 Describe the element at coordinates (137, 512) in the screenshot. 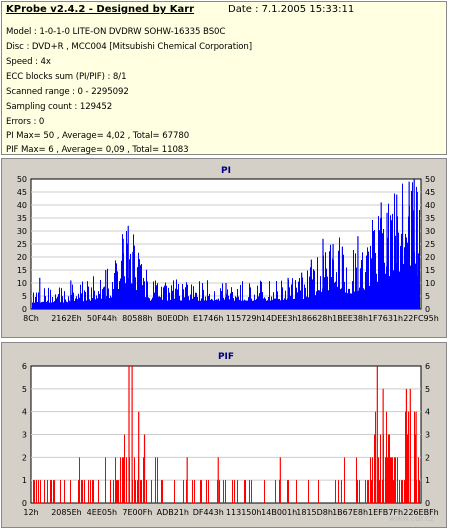

I see `x-tick-label: 7E00Fh` at that location.